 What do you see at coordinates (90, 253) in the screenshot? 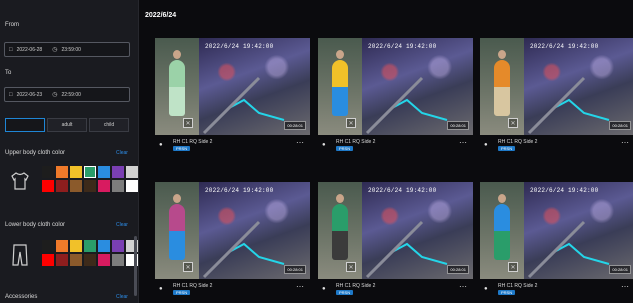
I see `lower-color-swatches` at bounding box center [90, 253].